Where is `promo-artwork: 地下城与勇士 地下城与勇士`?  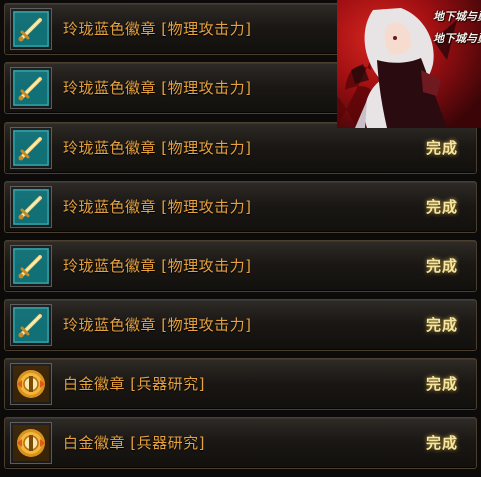
promo-artwork: 地下城与勇士 地下城与勇士 is located at coordinates (409, 64).